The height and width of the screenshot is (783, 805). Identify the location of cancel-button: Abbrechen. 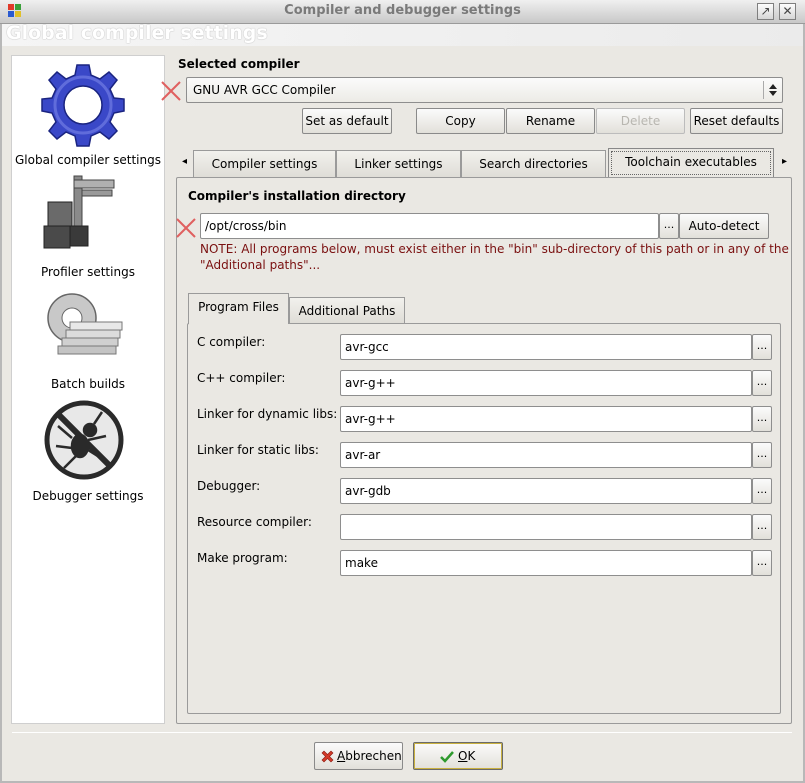
(358, 756).